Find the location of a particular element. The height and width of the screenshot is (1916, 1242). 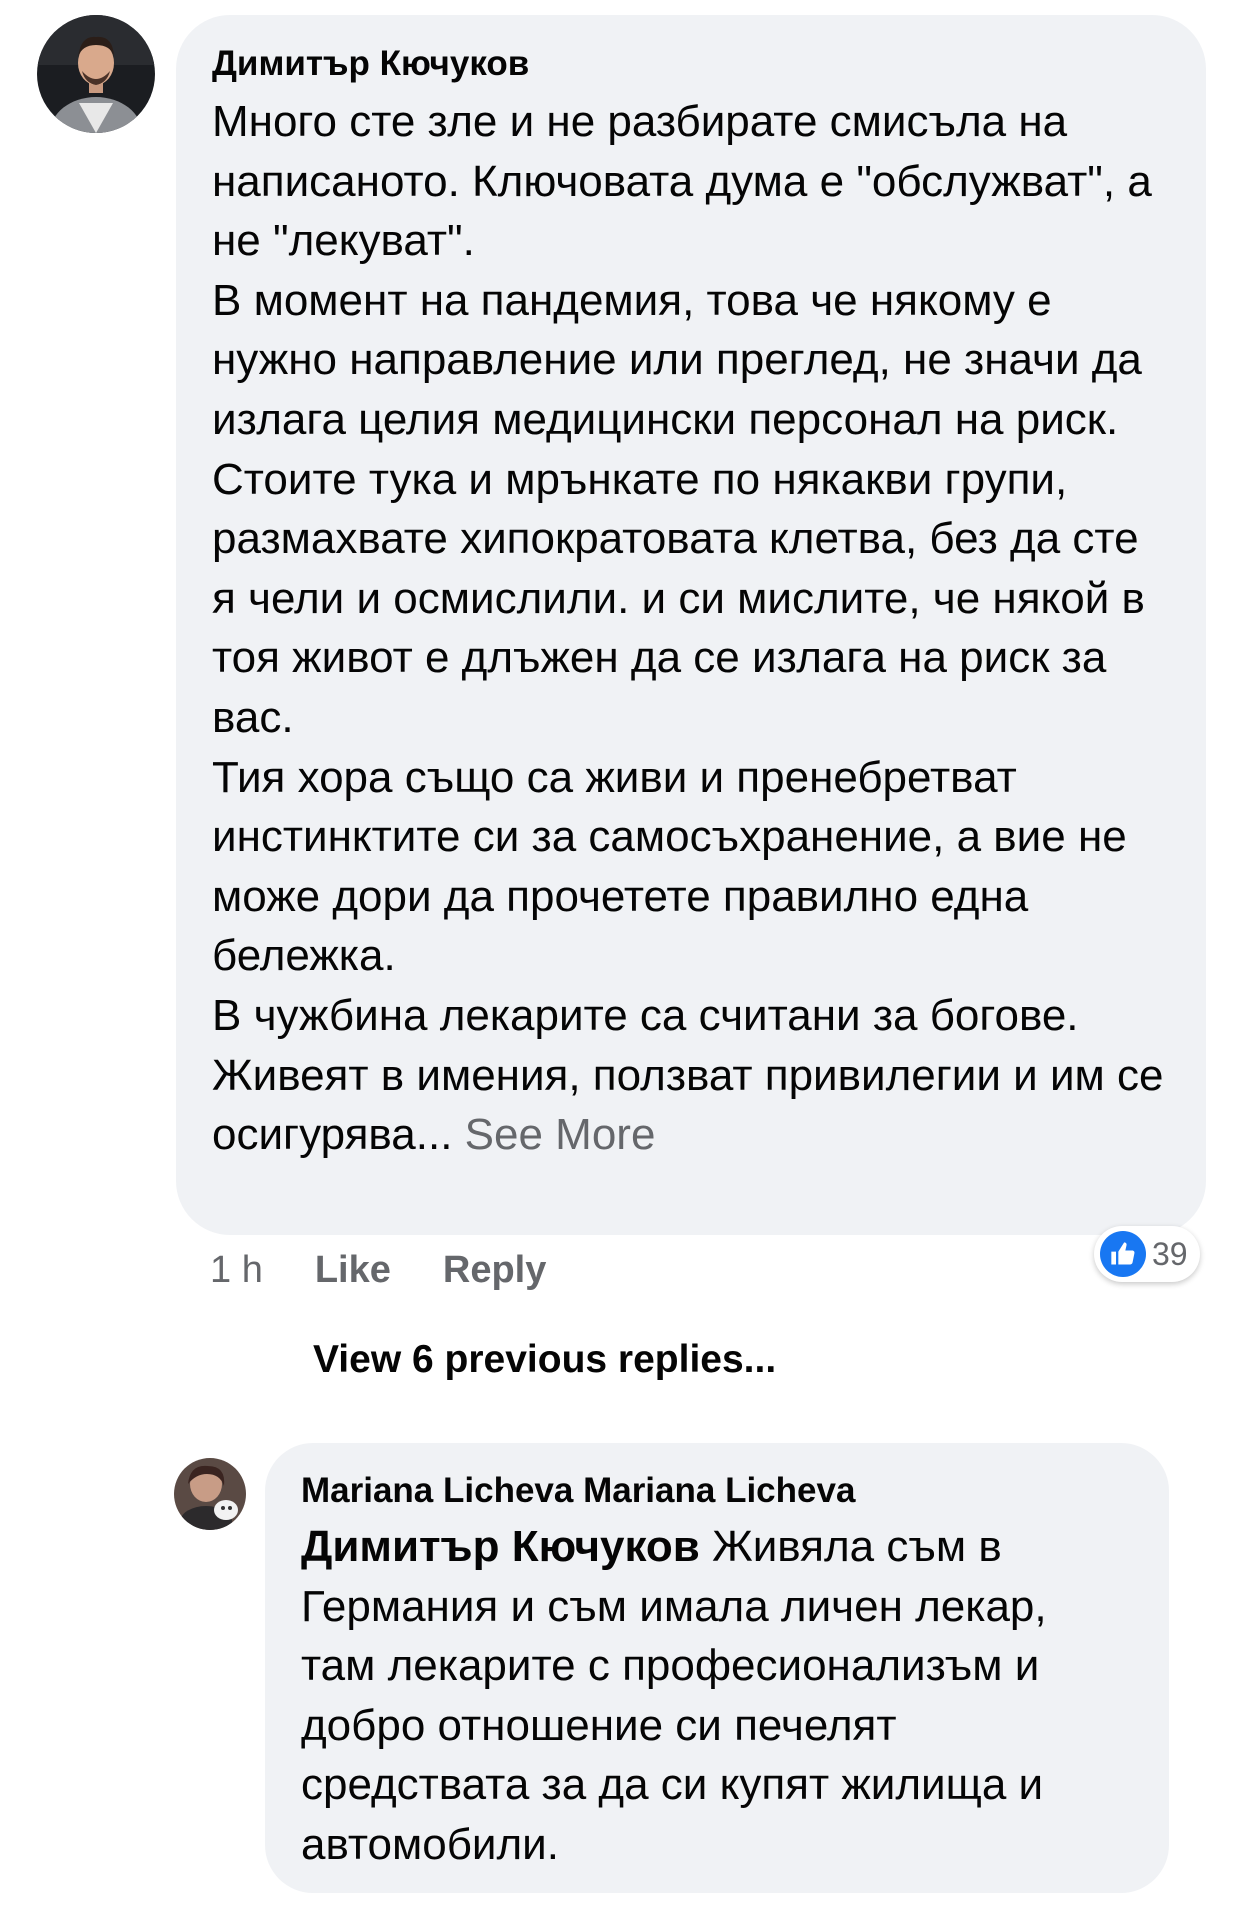

reply-mention-link: Димитър Кючуков is located at coordinates (500, 1546).